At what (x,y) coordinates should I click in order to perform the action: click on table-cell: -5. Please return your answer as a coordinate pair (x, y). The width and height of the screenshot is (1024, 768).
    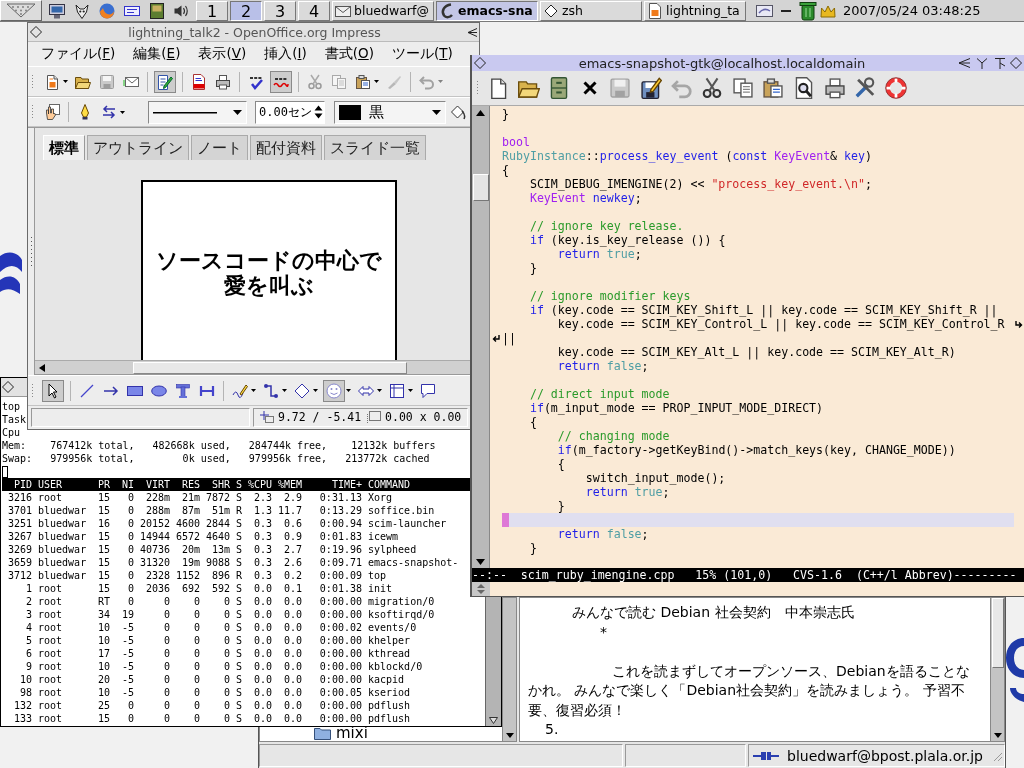
    Looking at the image, I should click on (127, 666).